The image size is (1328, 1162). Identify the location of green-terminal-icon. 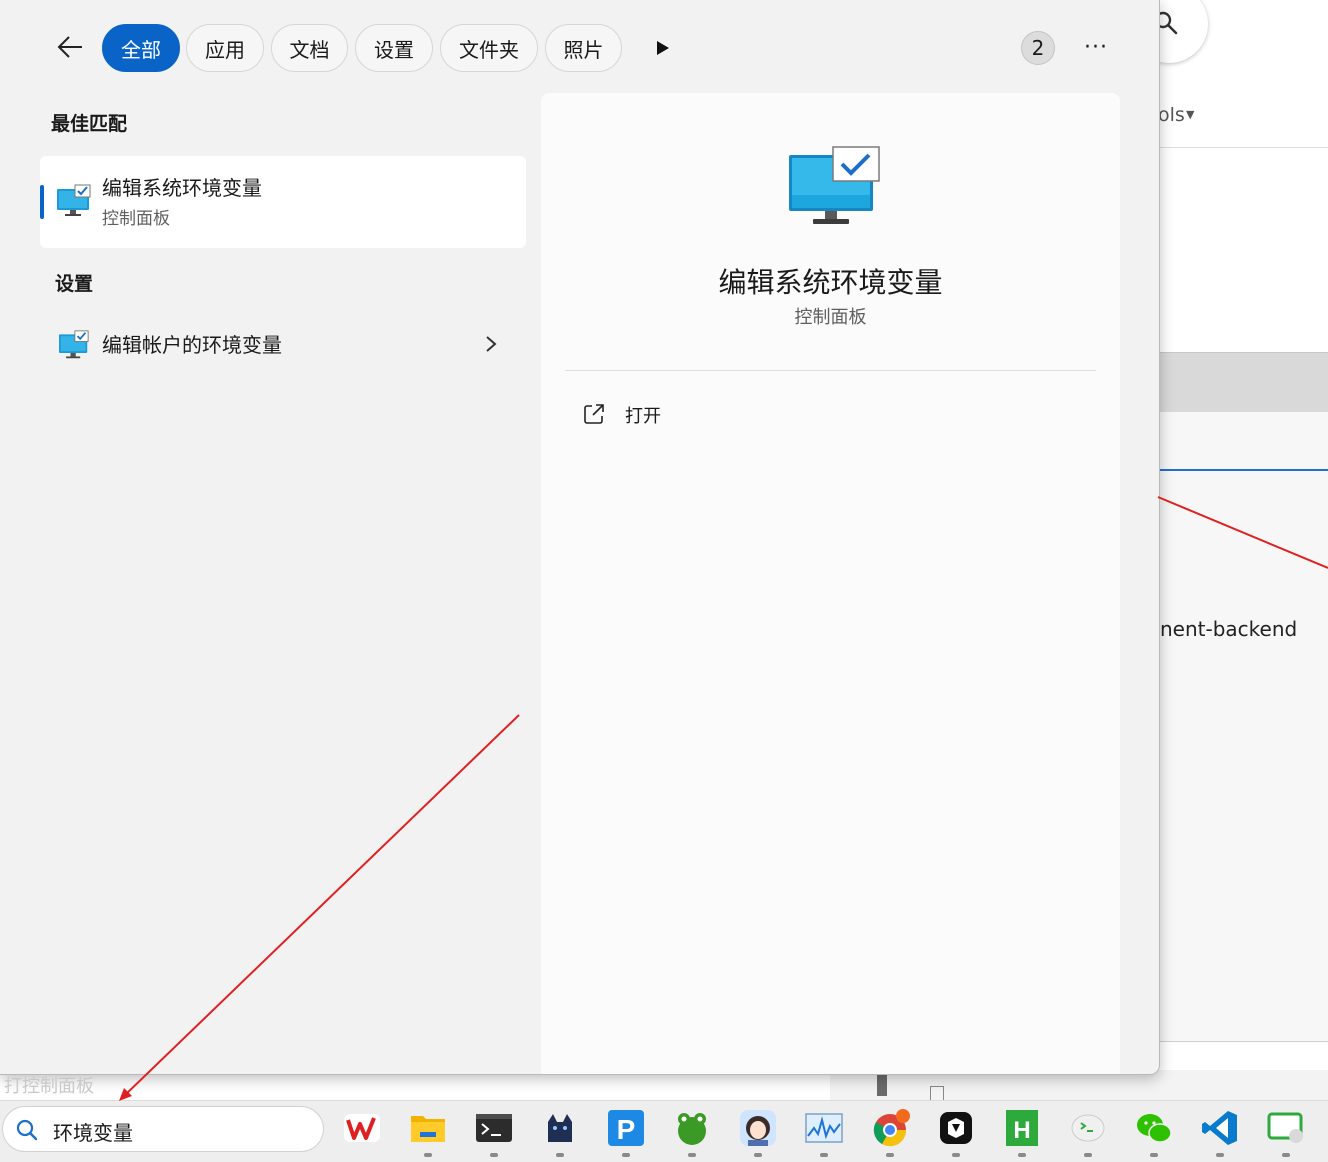
(1088, 1128).